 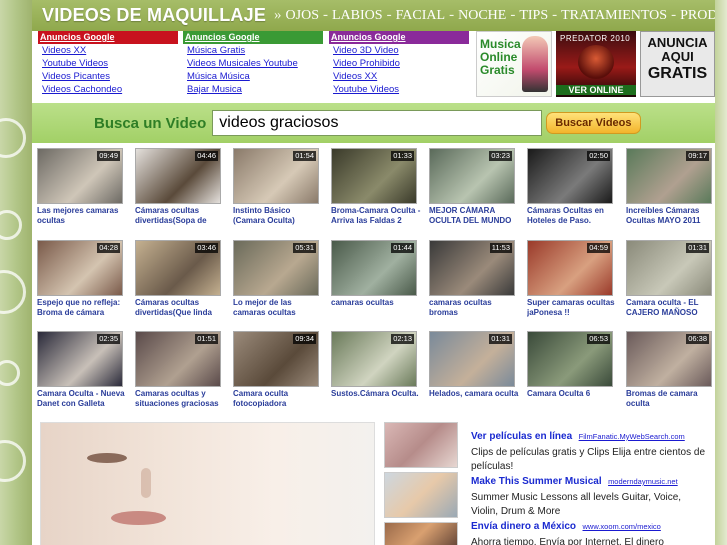 What do you see at coordinates (276, 268) in the screenshot?
I see `video-thumbnail: 05:31` at bounding box center [276, 268].